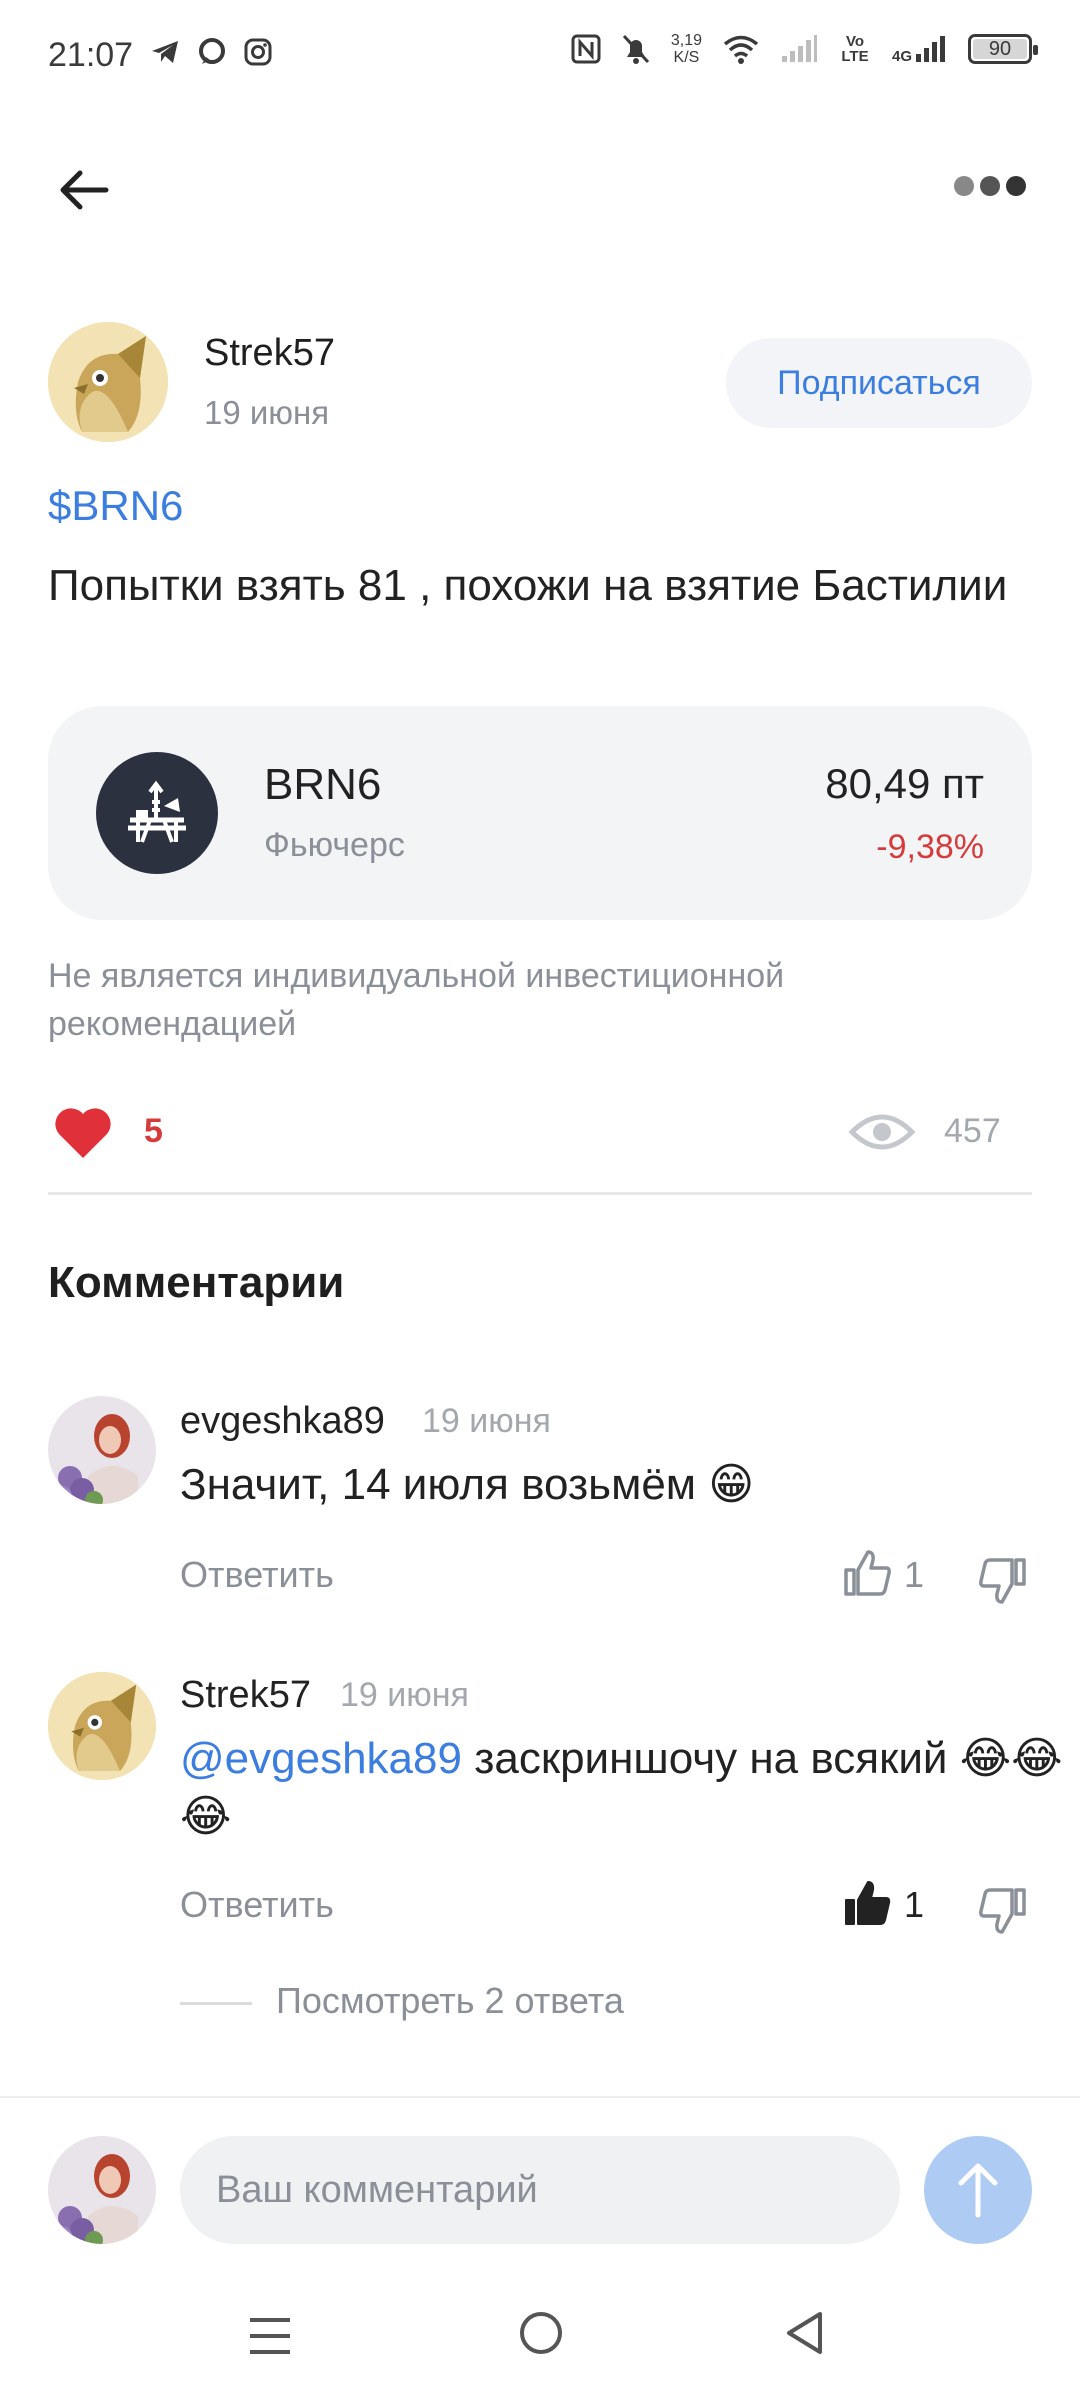 The height and width of the screenshot is (2400, 1080). What do you see at coordinates (879, 383) in the screenshot?
I see `subscribe-button: Подписаться` at bounding box center [879, 383].